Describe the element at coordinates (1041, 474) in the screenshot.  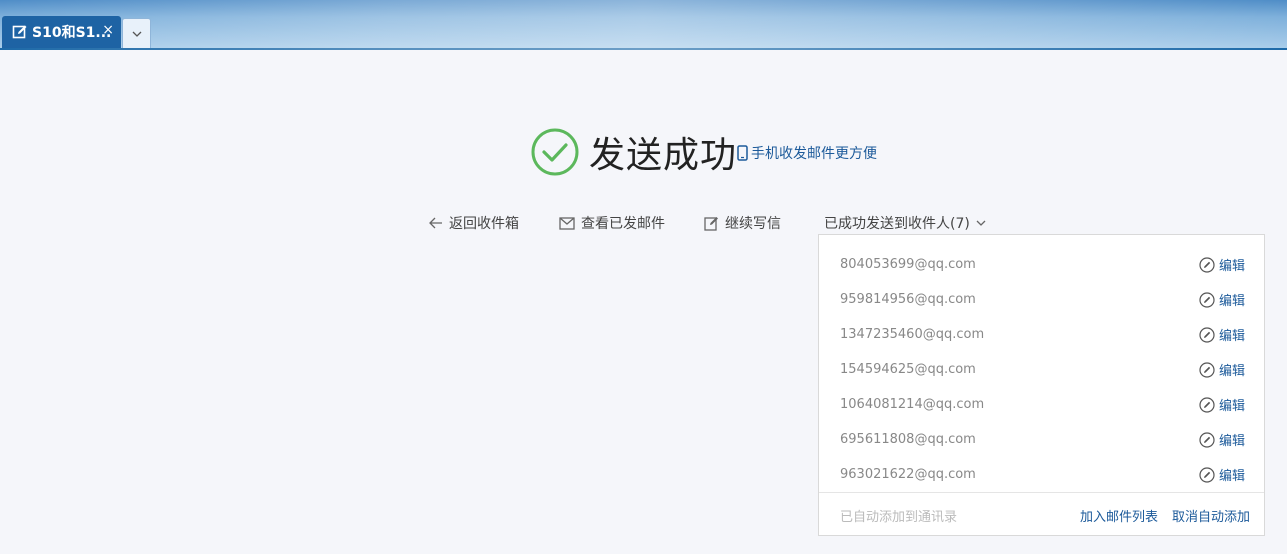
I see `recipient-row: 963021622@qq.com 编辑` at that location.